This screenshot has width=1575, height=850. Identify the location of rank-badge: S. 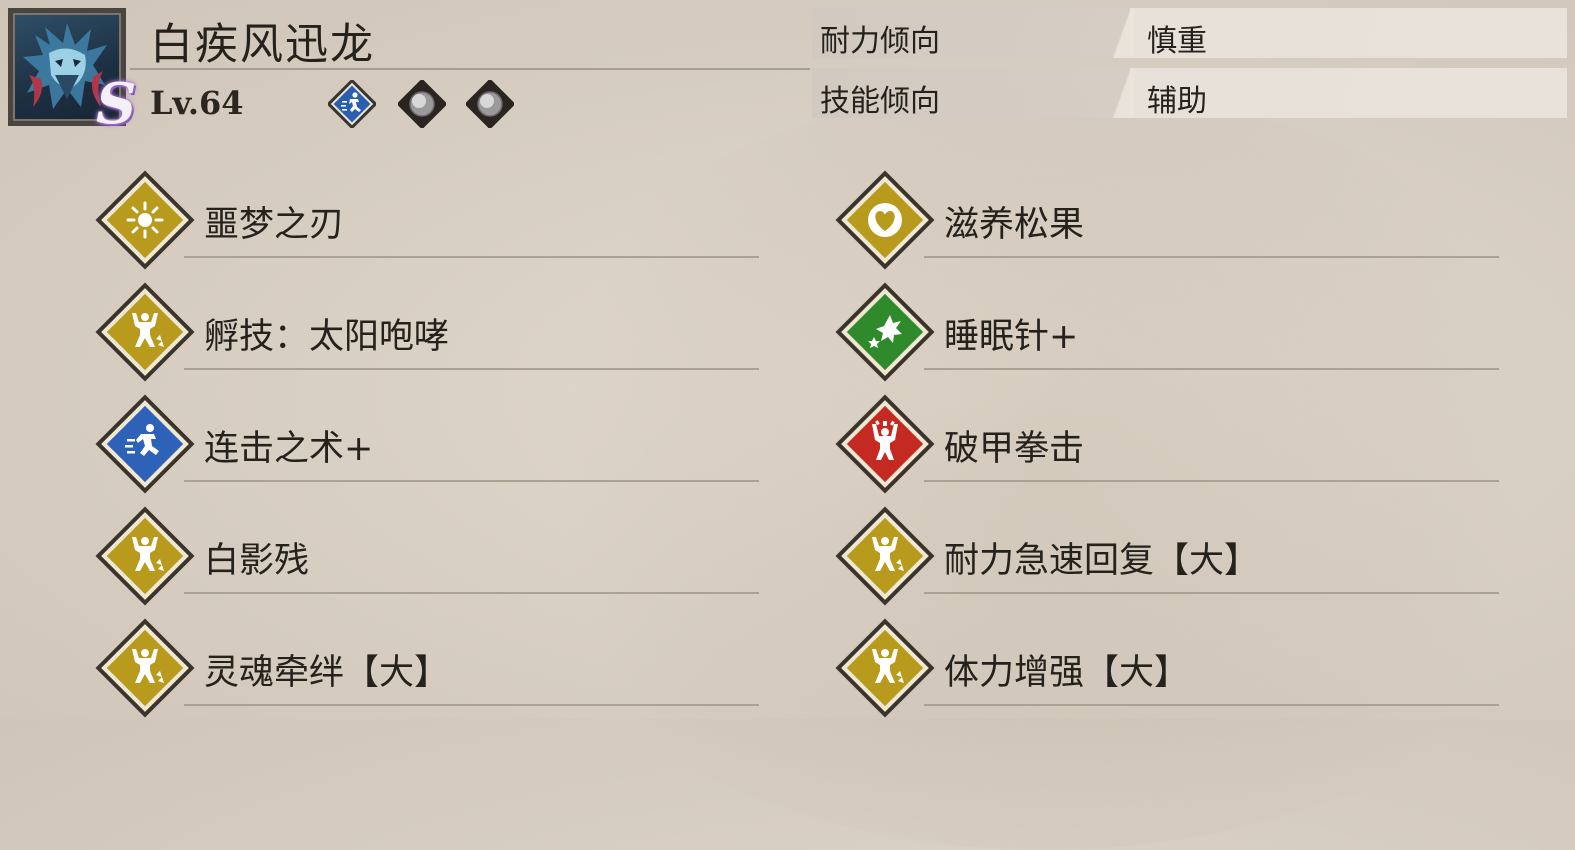
(116, 104).